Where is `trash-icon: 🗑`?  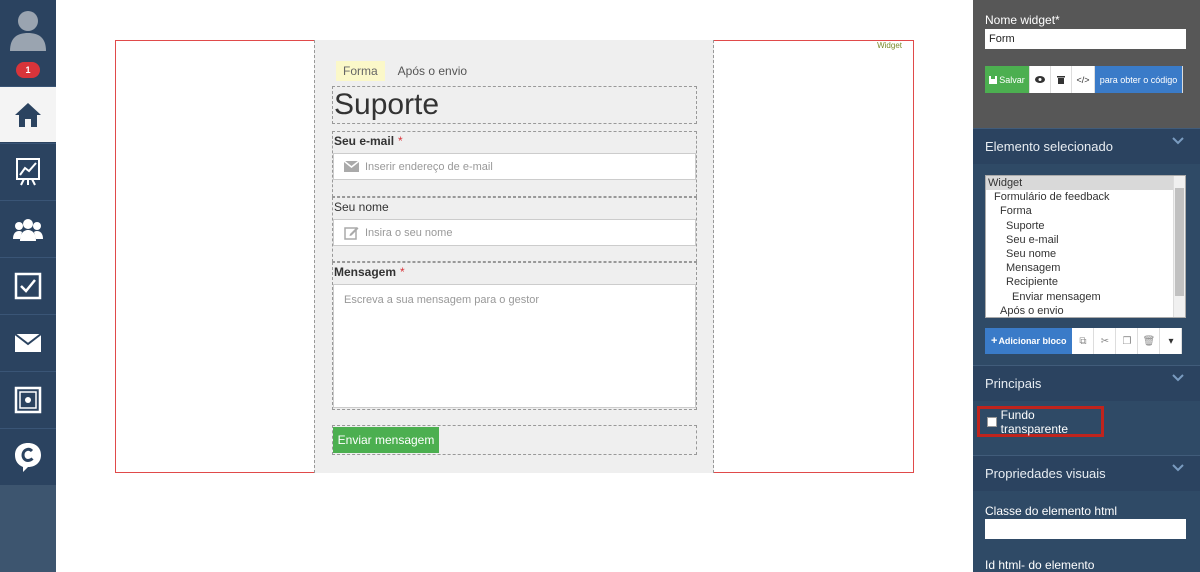 trash-icon: 🗑 is located at coordinates (1149, 341).